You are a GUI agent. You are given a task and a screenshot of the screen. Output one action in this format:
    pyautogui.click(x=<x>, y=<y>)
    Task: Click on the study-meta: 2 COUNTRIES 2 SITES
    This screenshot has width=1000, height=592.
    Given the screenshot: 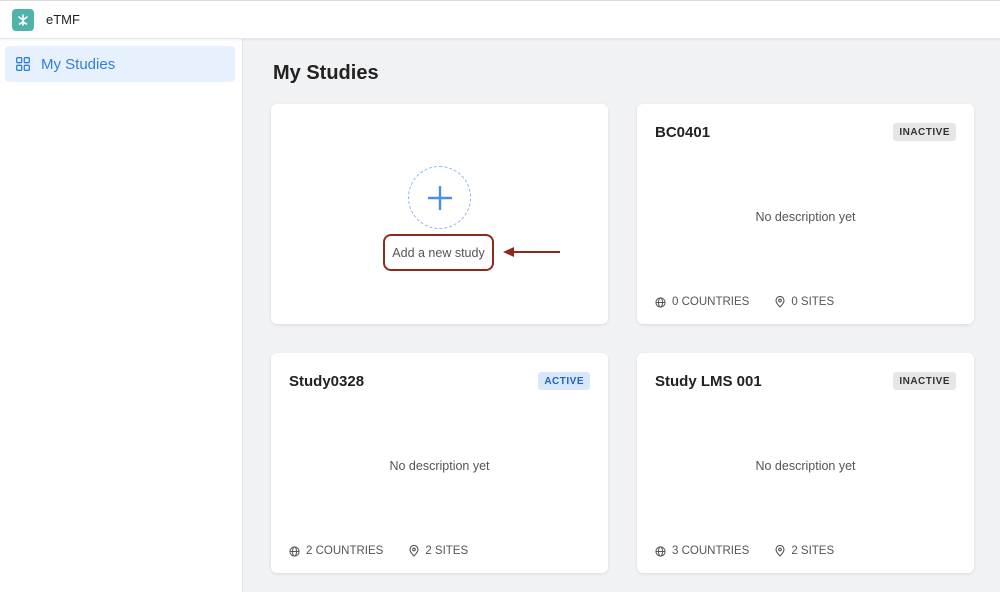 What is the action you would take?
    pyautogui.click(x=378, y=551)
    